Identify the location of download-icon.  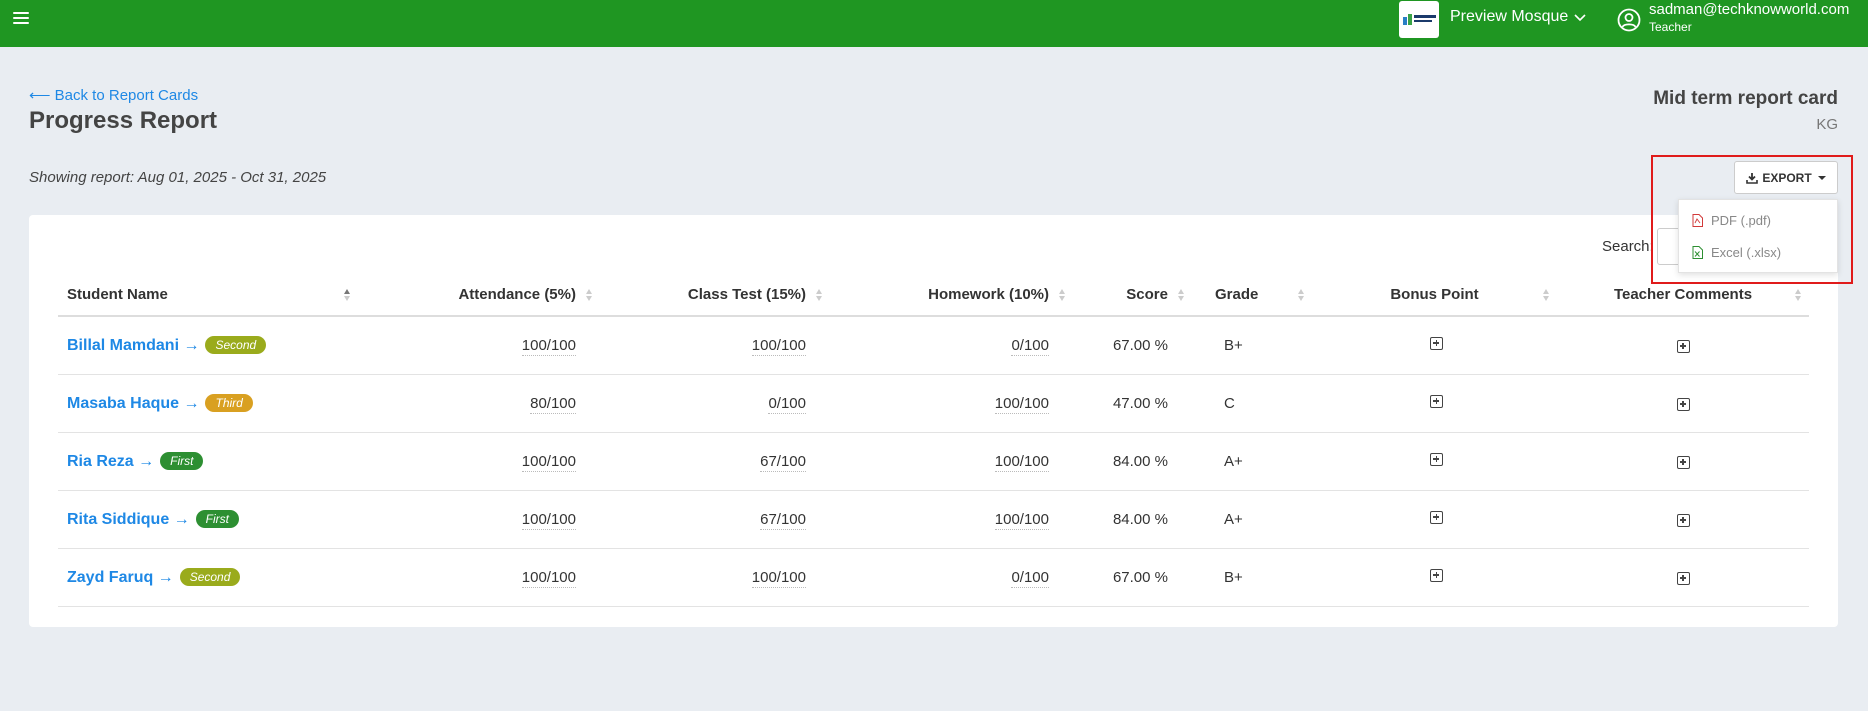
(1752, 178).